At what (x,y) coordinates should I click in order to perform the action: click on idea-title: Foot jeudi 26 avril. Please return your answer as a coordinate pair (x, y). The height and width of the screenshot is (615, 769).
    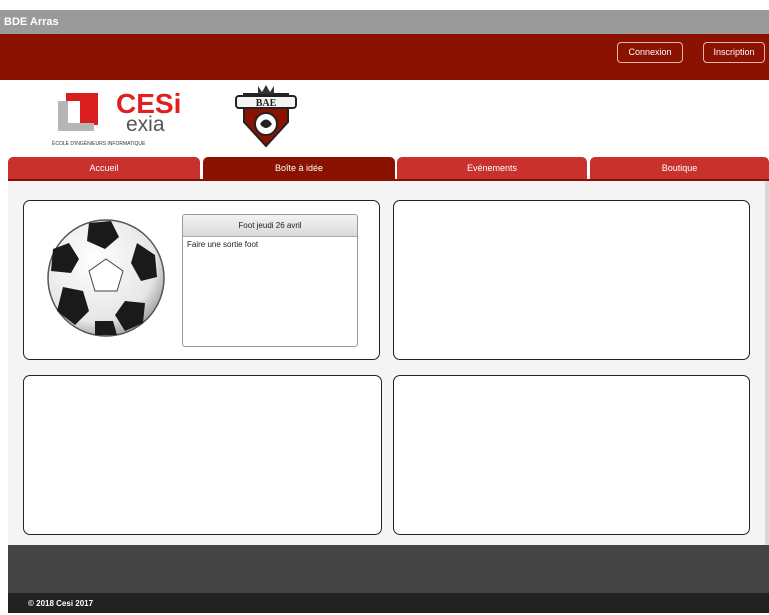
    Looking at the image, I should click on (270, 226).